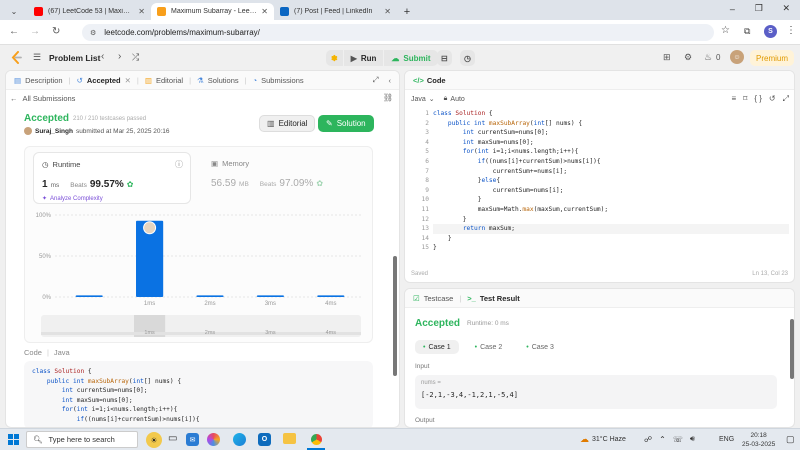 The width and height of the screenshot is (800, 450). I want to click on case-tab: • Case 1, so click(437, 347).